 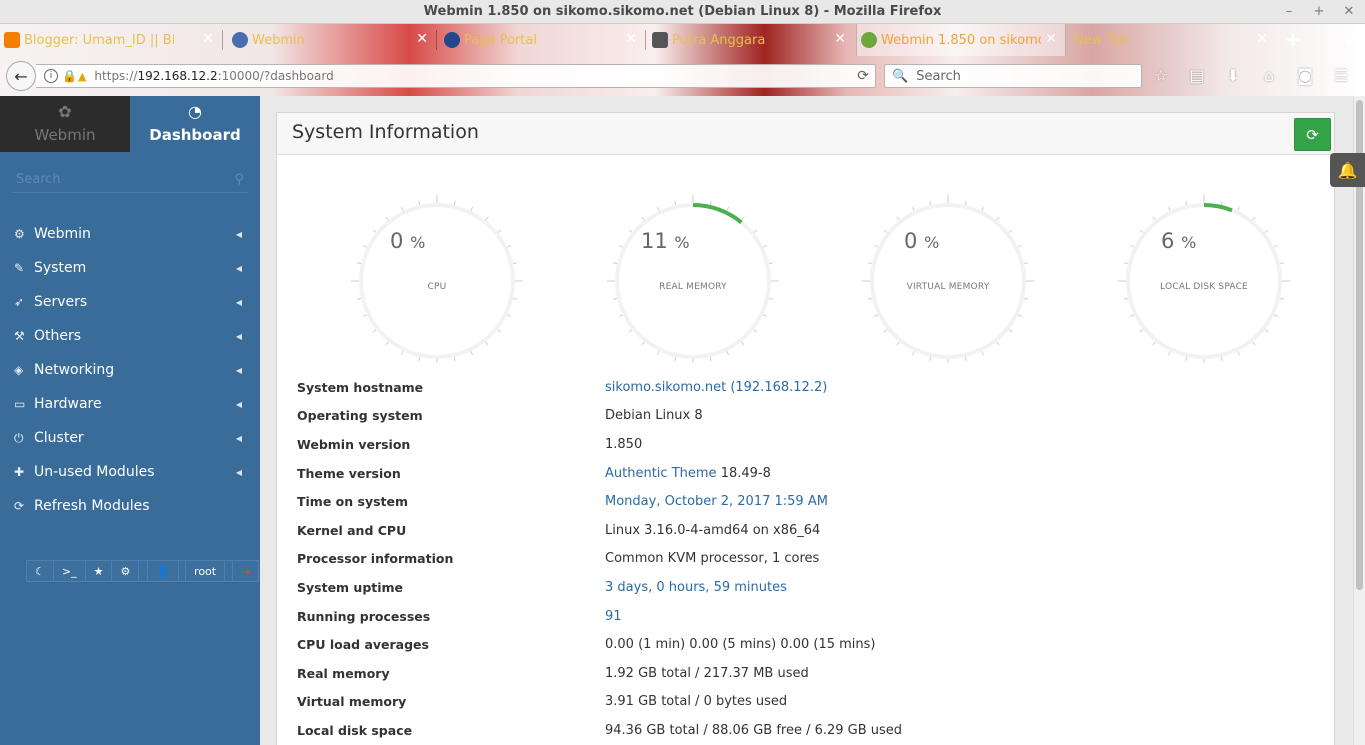 I want to click on sidebar-item-system: ✎ System ◀, so click(x=130, y=268).